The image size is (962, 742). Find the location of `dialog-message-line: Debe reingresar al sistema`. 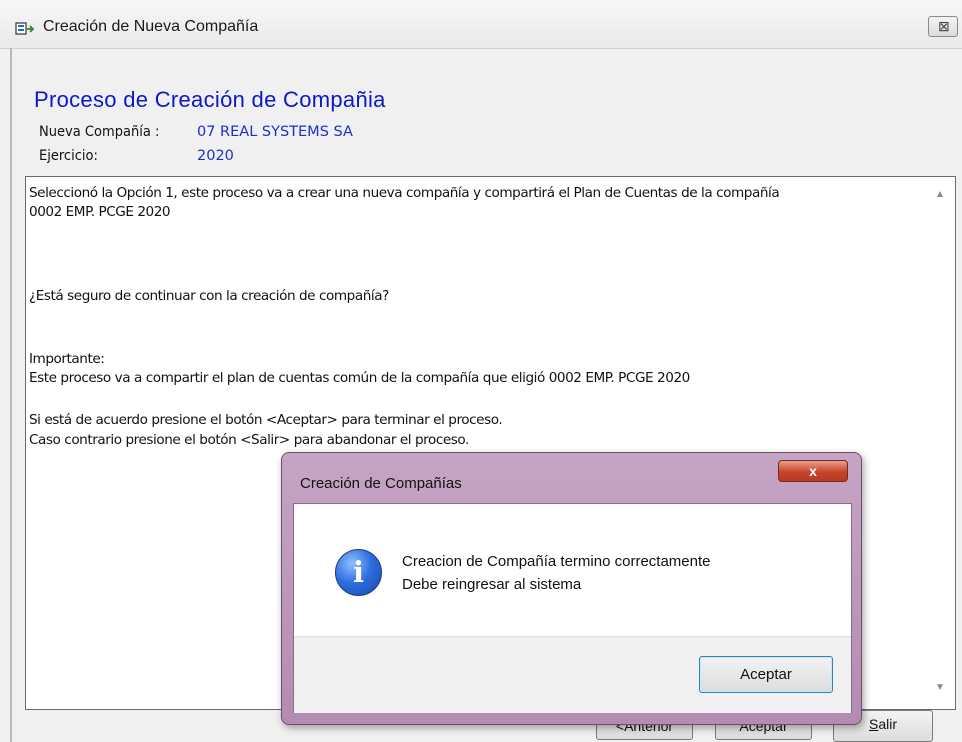

dialog-message-line: Debe reingresar al sistema is located at coordinates (492, 584).